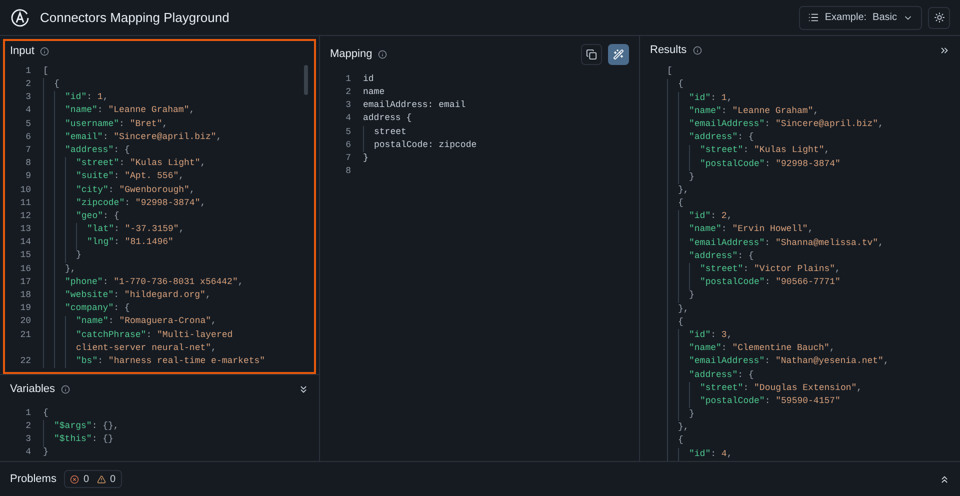 The width and height of the screenshot is (960, 496). What do you see at coordinates (130, 177) in the screenshot?
I see `code-line: "suite": "Apt. 556",` at bounding box center [130, 177].